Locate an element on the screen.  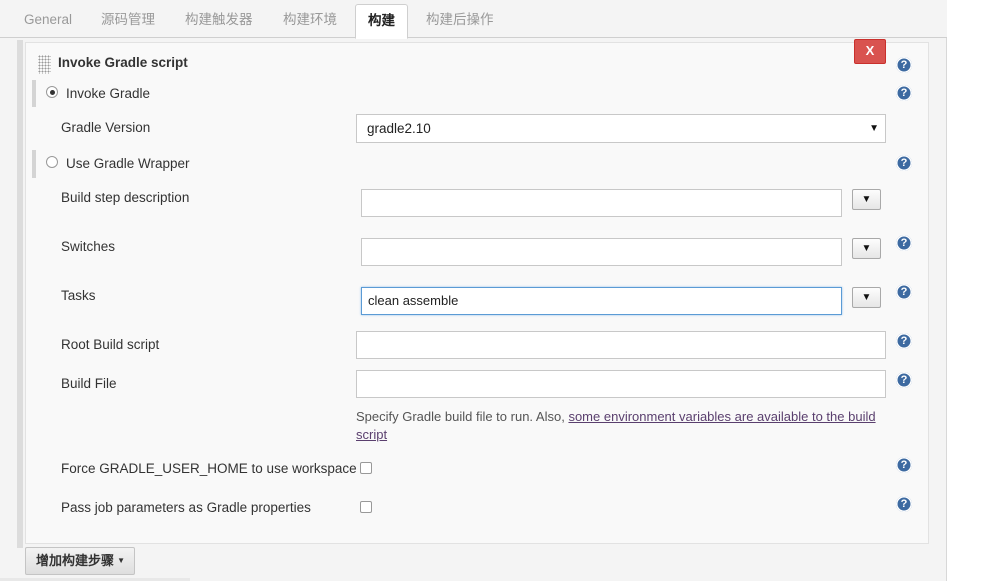
switches-input is located at coordinates (601, 252).